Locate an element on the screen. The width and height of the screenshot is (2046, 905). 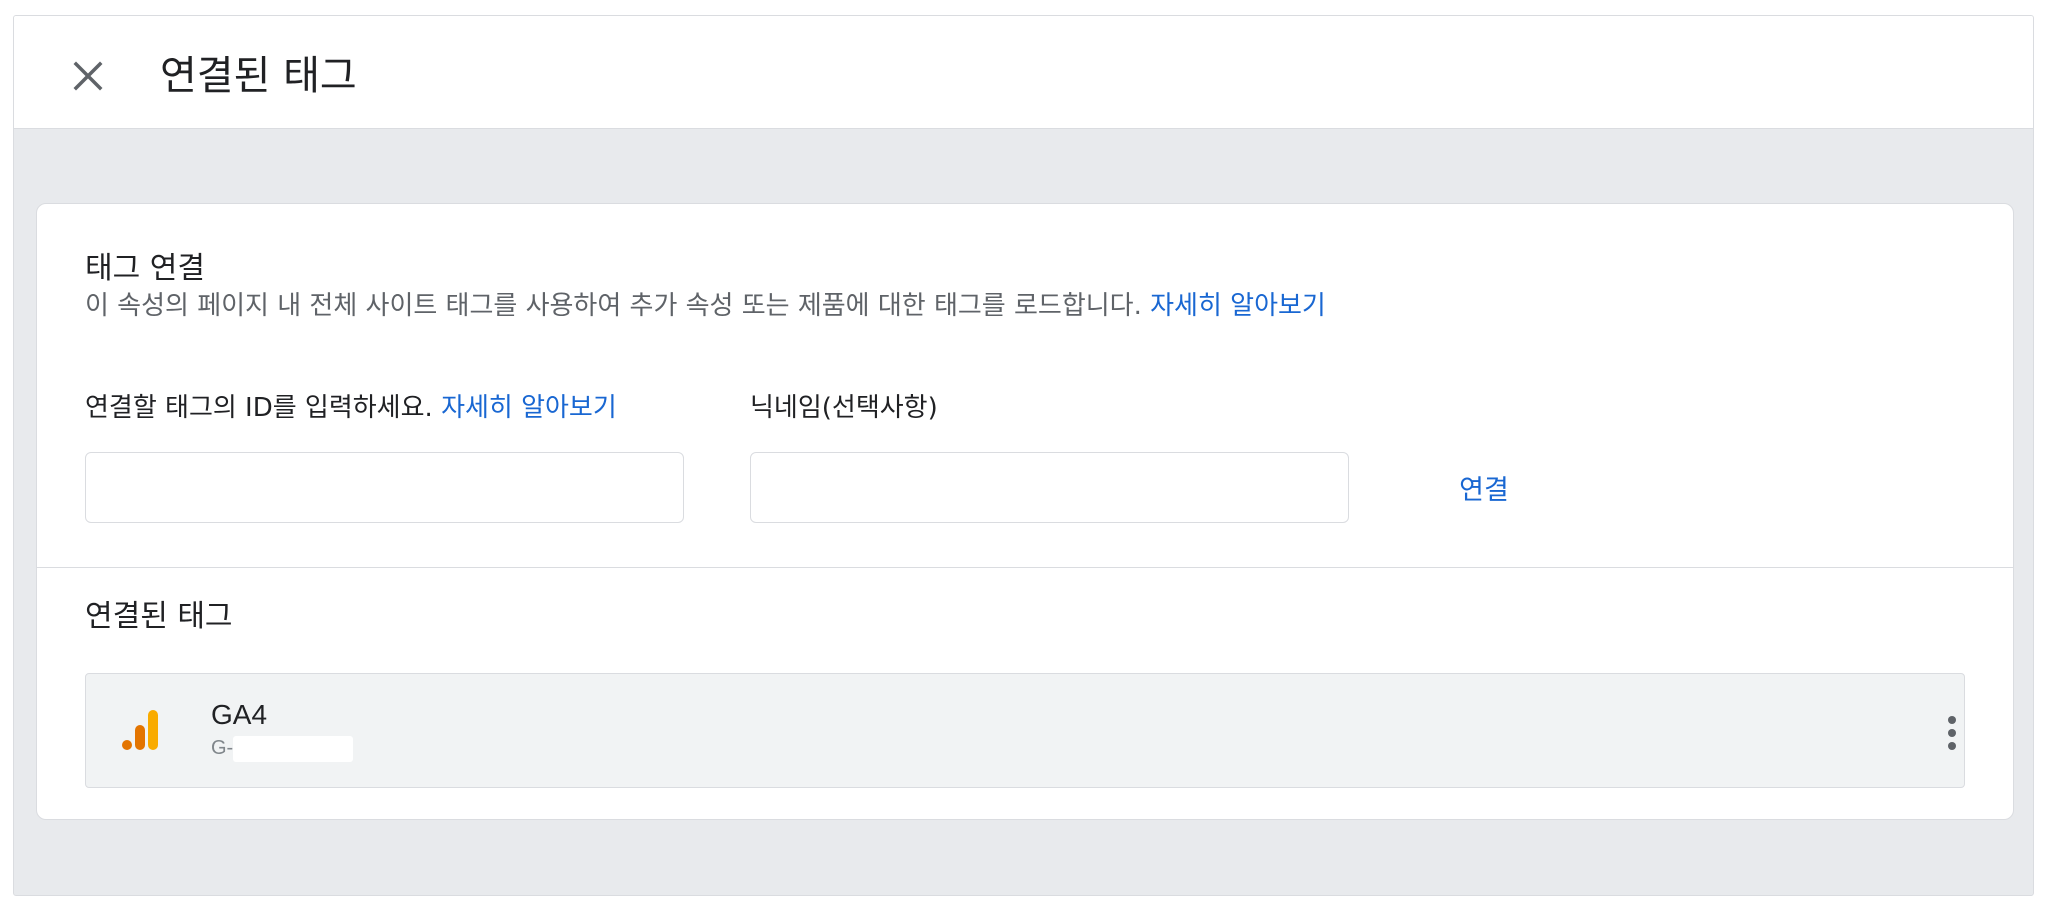
connected-tag-row: GA4 G- is located at coordinates (1025, 730).